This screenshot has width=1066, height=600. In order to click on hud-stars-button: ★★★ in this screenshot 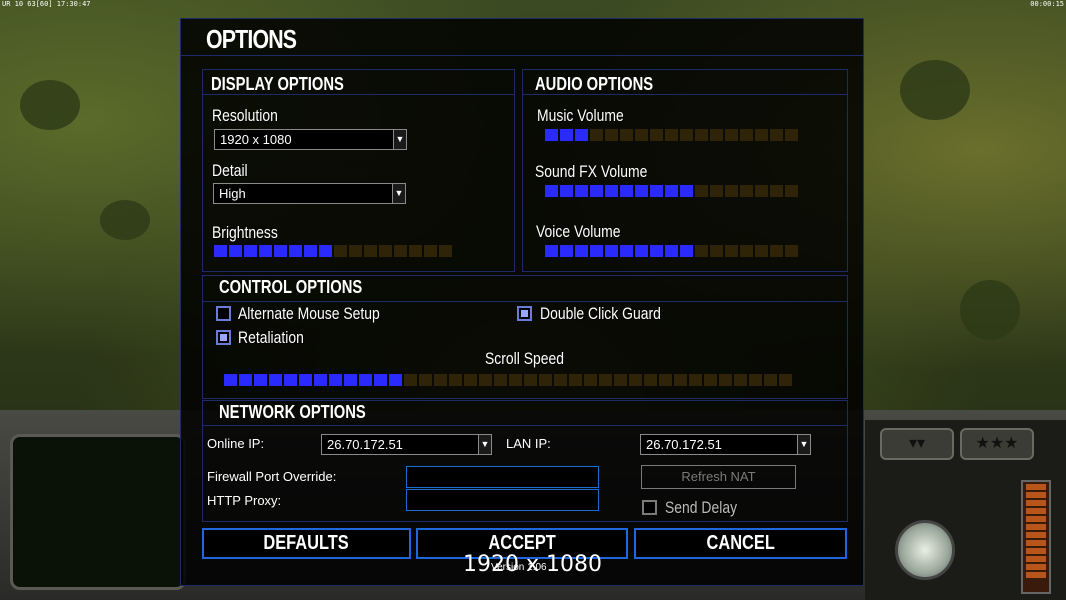, I will do `click(997, 444)`.